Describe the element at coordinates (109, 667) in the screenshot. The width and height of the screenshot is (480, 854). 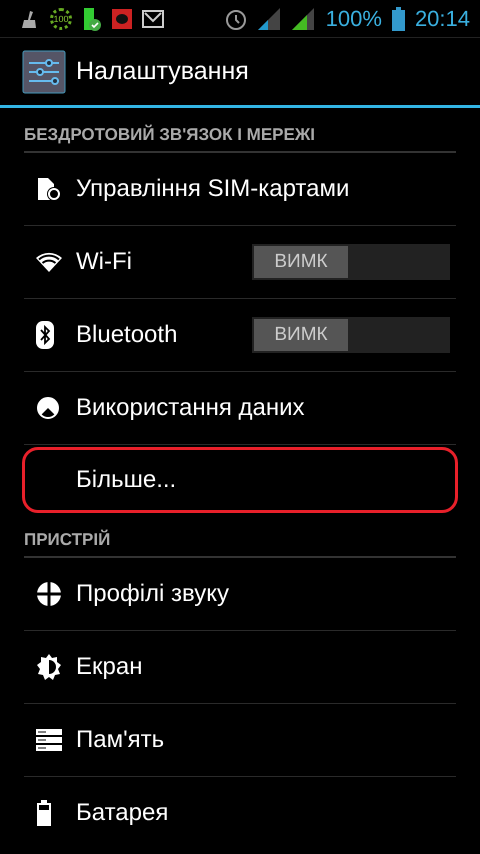
I see `item-label: Екран` at that location.